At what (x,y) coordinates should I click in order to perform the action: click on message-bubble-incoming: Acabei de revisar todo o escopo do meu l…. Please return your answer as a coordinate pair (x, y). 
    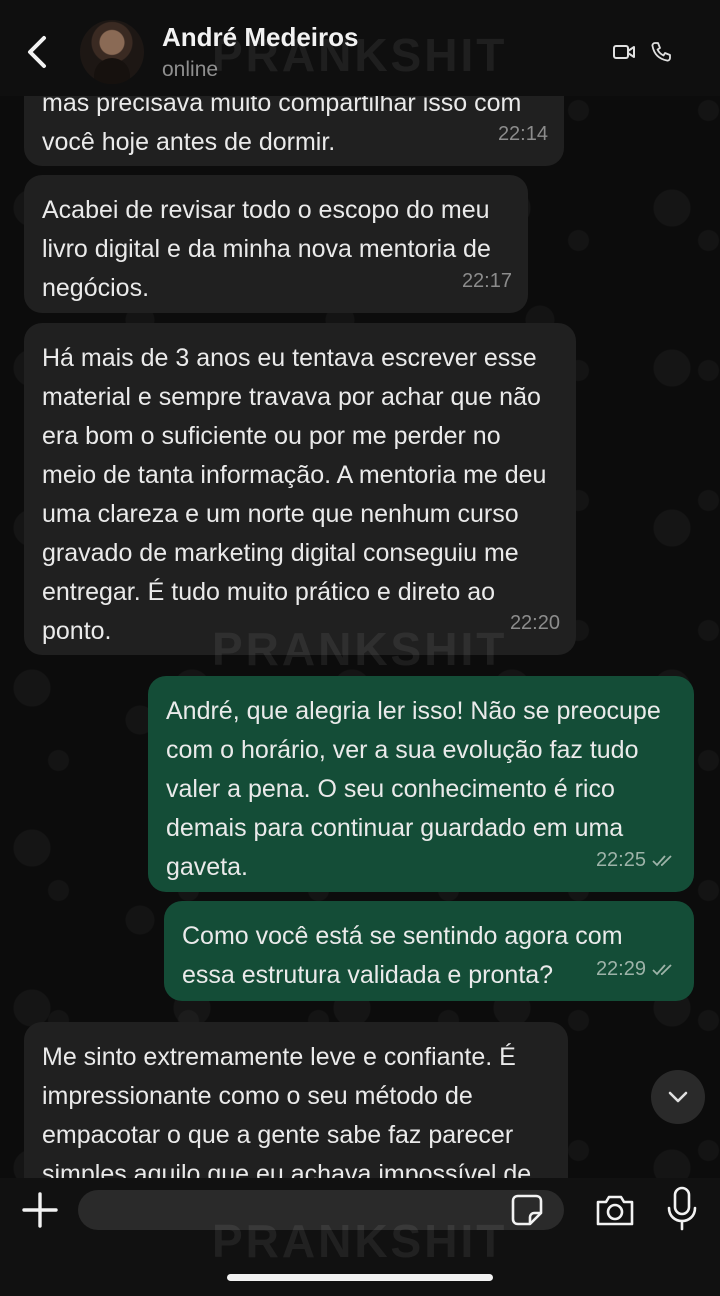
    Looking at the image, I should click on (276, 244).